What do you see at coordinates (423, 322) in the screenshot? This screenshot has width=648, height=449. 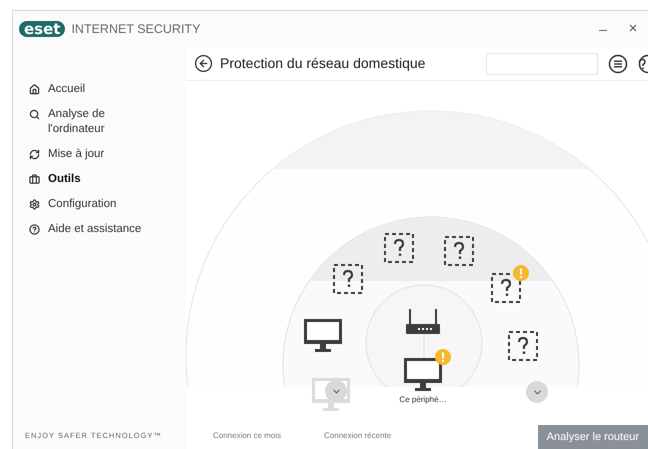 I see `router-icon` at bounding box center [423, 322].